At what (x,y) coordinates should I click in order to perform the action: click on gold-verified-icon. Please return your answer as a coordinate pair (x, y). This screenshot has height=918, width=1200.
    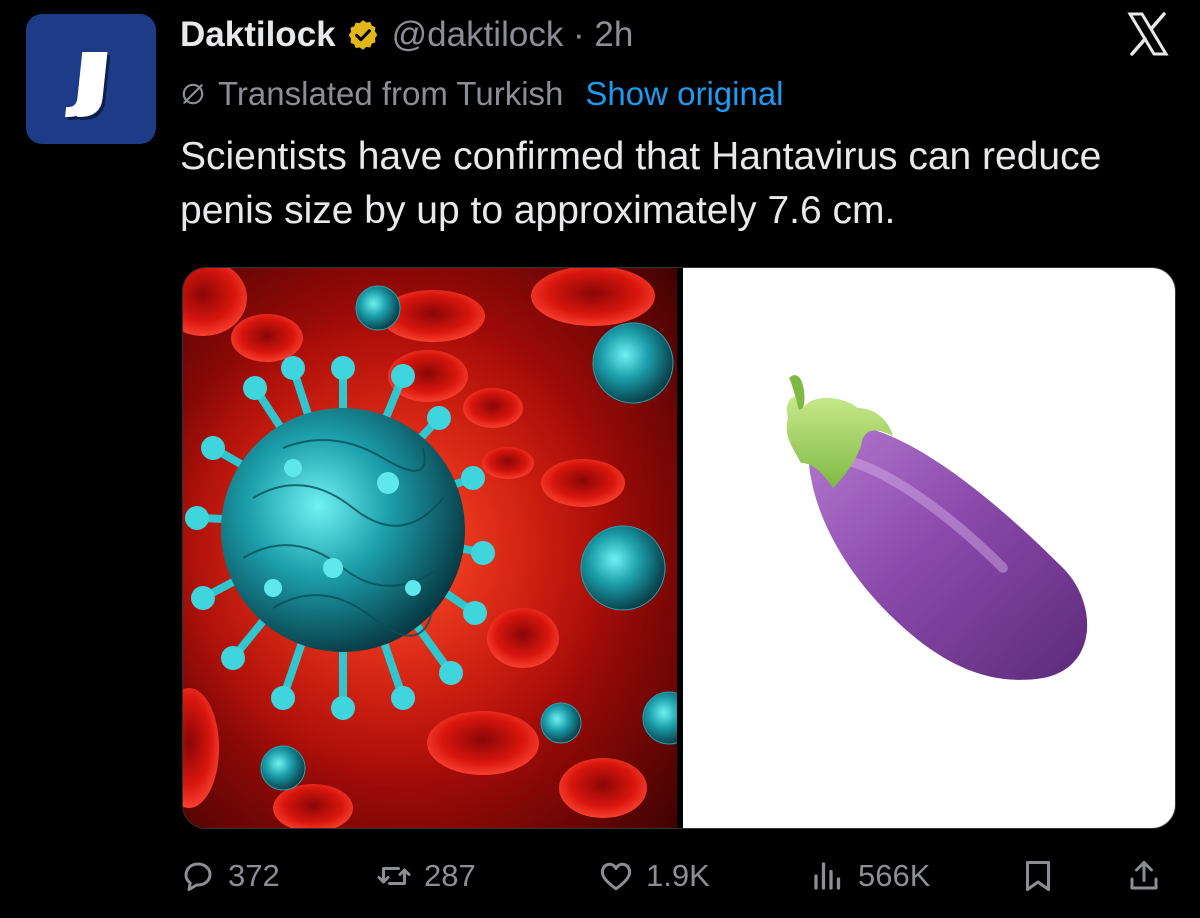
    Looking at the image, I should click on (362, 35).